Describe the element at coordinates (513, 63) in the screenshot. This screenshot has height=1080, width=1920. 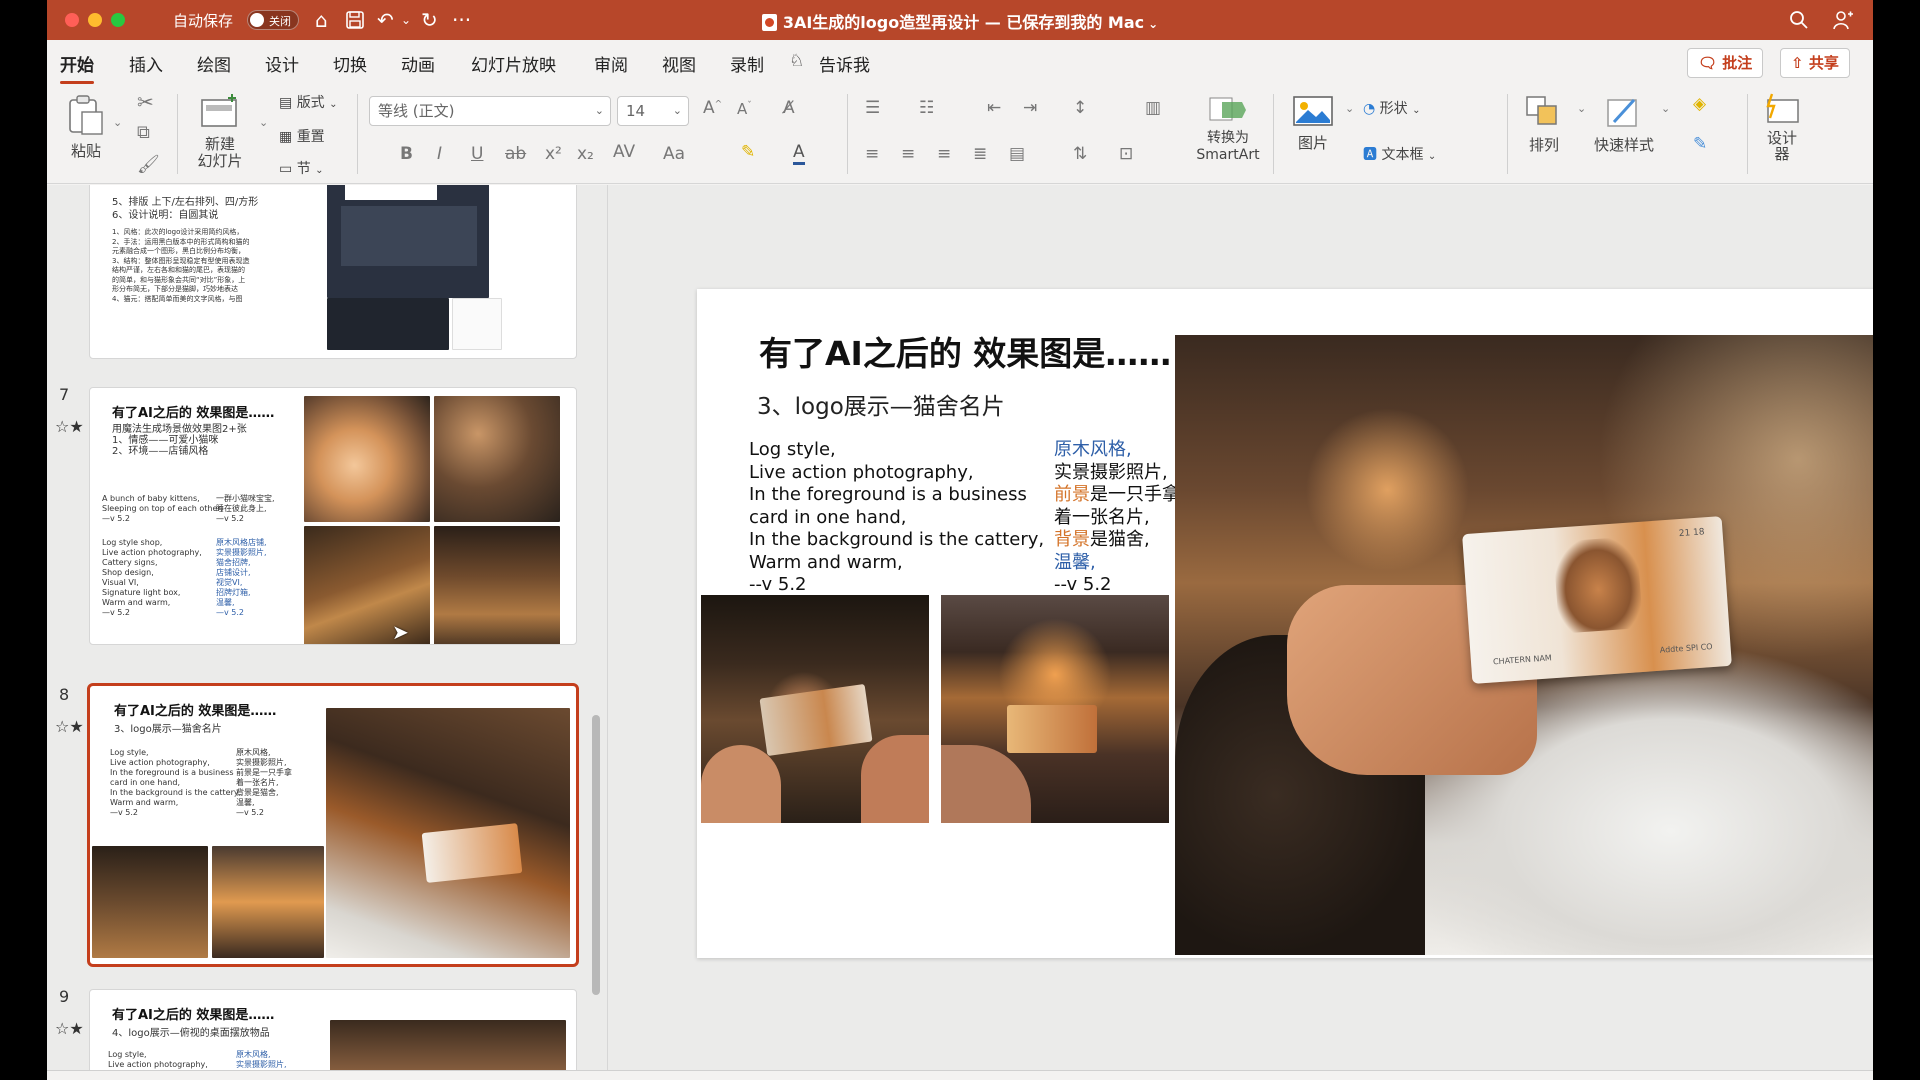
I see `tab-slideshow: 幻灯片放映` at that location.